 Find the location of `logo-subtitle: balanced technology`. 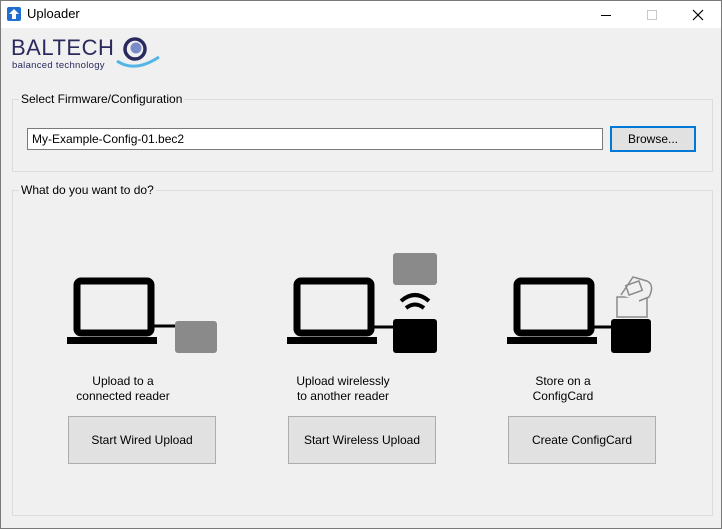

logo-subtitle: balanced technology is located at coordinates (58, 65).